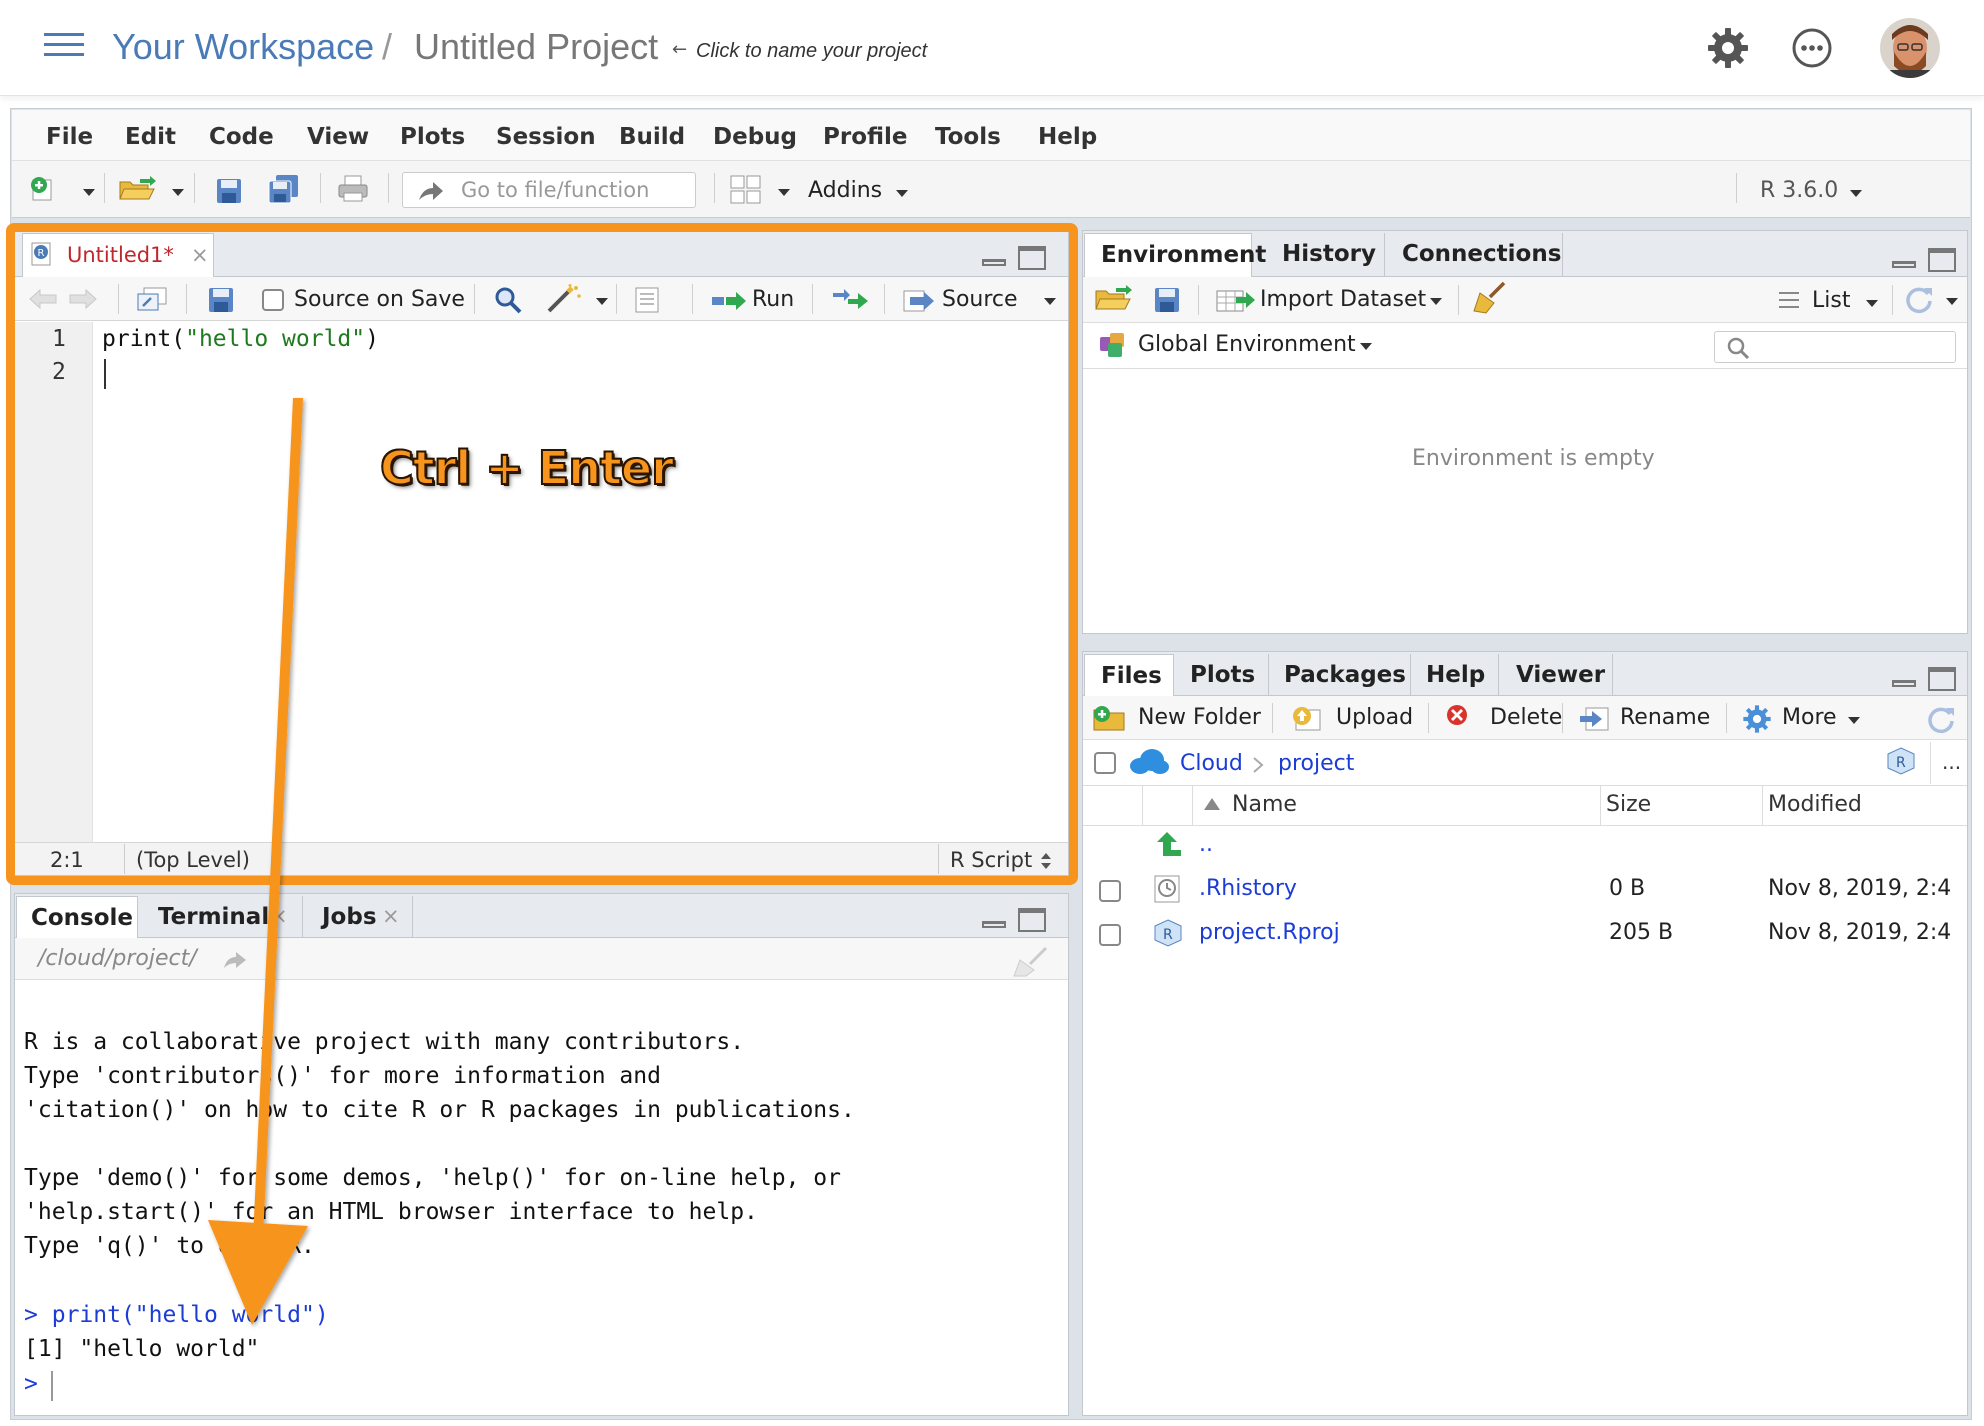 The image size is (1984, 1426). Describe the element at coordinates (1665, 717) in the screenshot. I see `rename-label: Rename` at that location.